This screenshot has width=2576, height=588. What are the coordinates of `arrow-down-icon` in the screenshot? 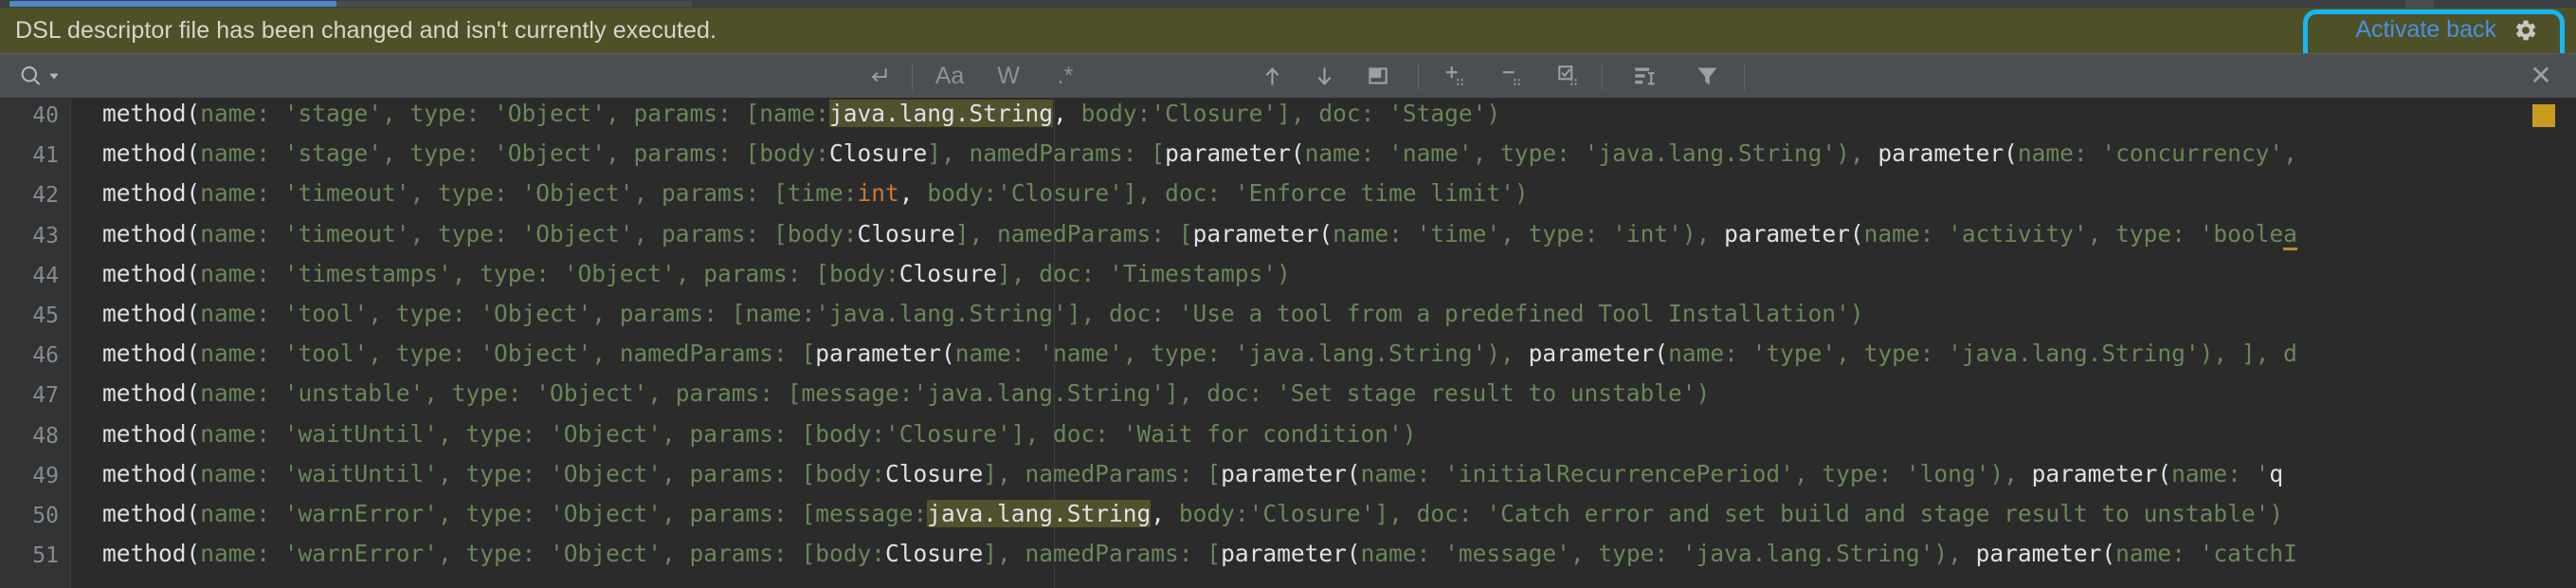 It's located at (1324, 76).